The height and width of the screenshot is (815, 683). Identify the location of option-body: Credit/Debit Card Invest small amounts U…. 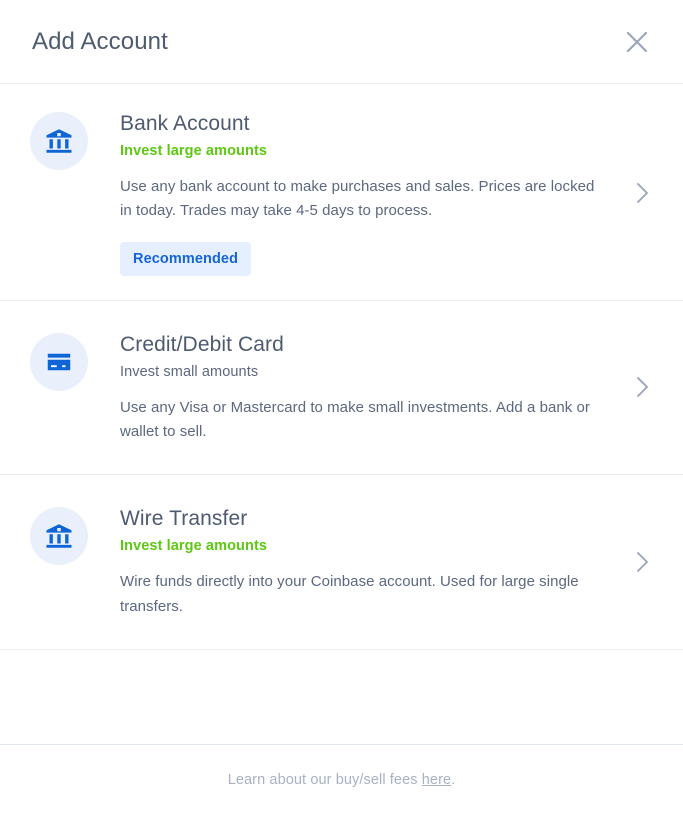
(354, 388).